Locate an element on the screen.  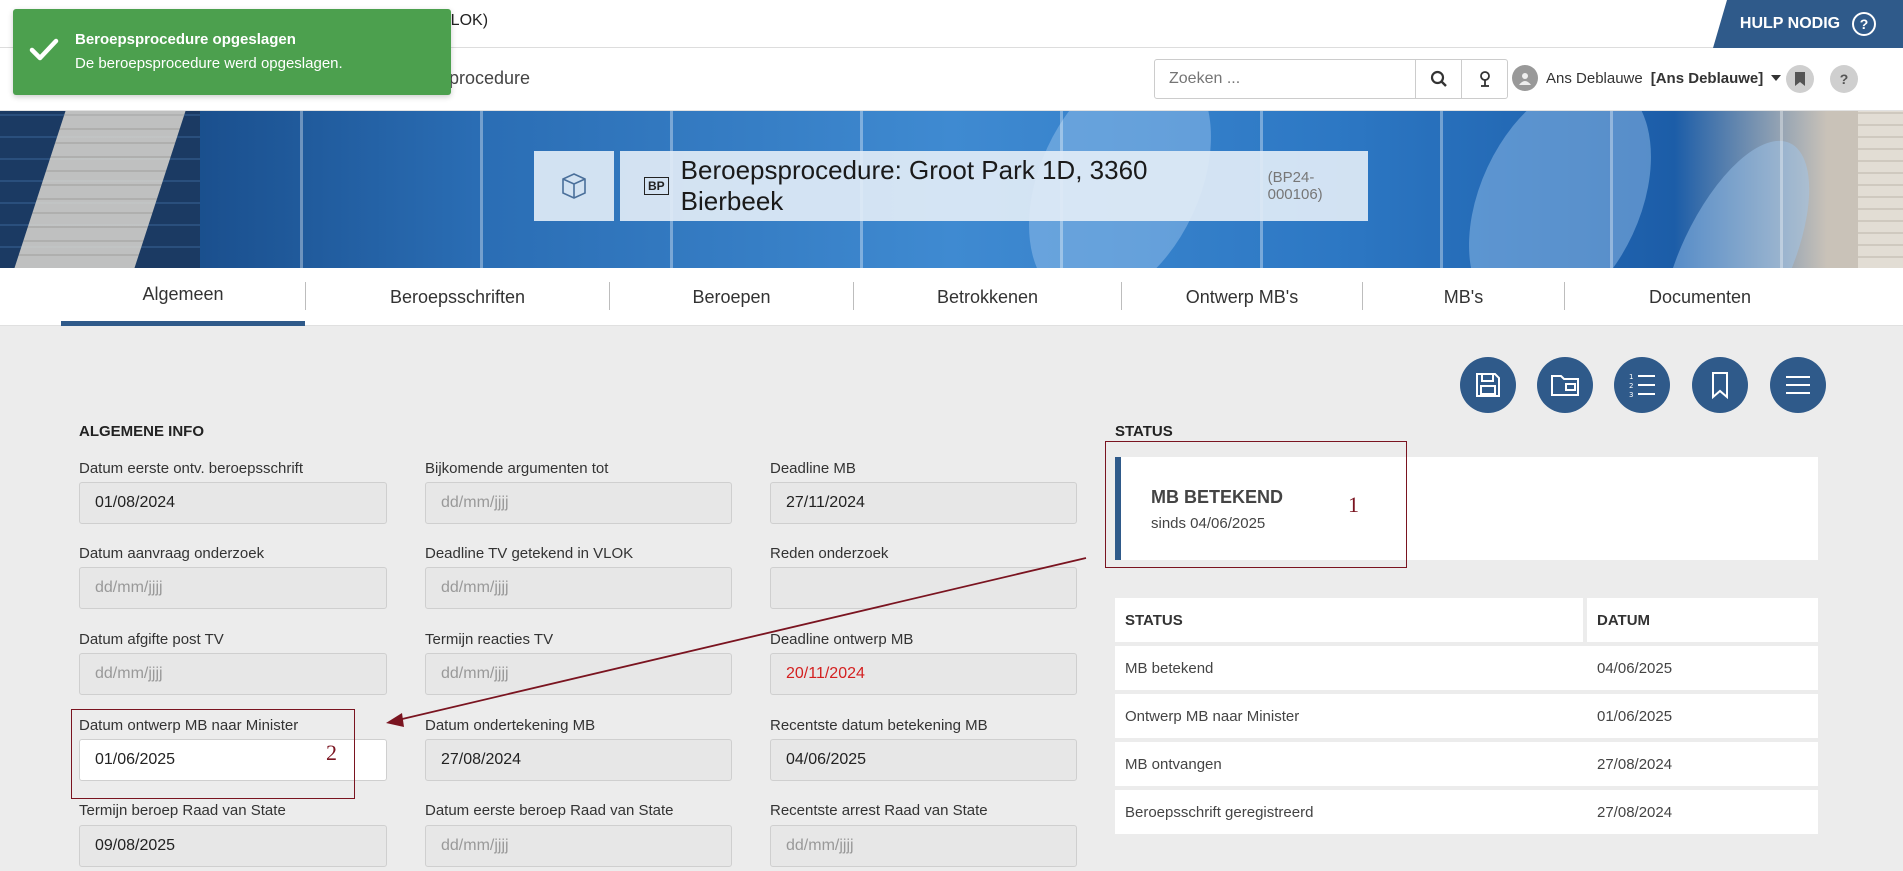
field-label: Datum eerste beroep Raad van State is located at coordinates (549, 810).